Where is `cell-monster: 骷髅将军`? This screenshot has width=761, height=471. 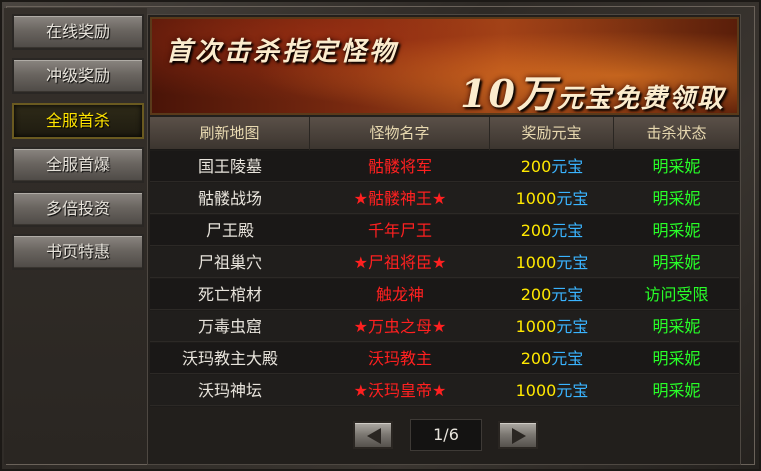 cell-monster: 骷髅将军 is located at coordinates (399, 166).